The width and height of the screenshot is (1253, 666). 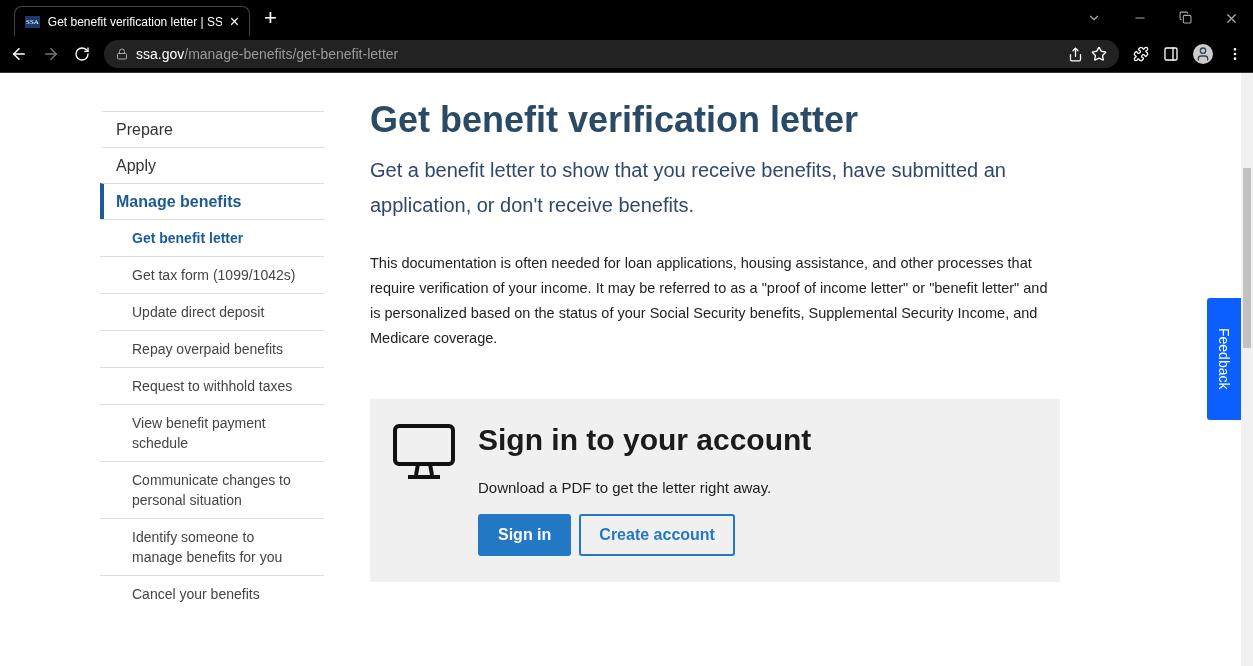 What do you see at coordinates (1141, 54) in the screenshot?
I see `puzzle-icon` at bounding box center [1141, 54].